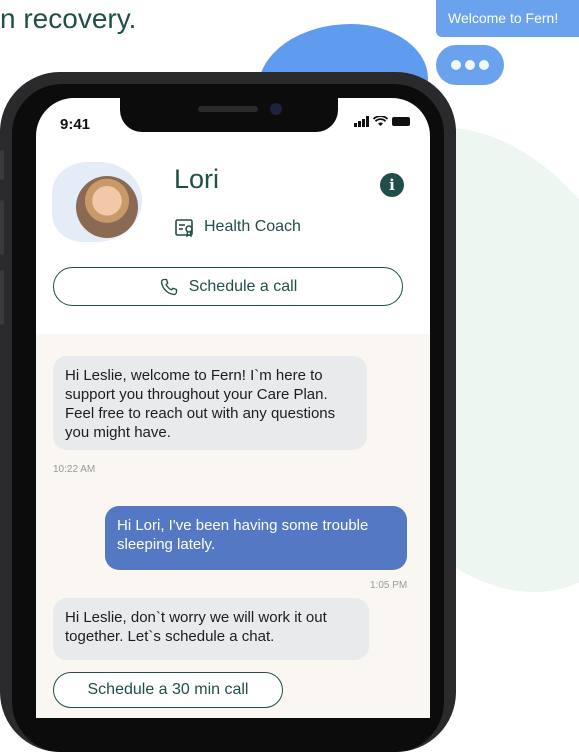  I want to click on phone-notch, so click(229, 115).